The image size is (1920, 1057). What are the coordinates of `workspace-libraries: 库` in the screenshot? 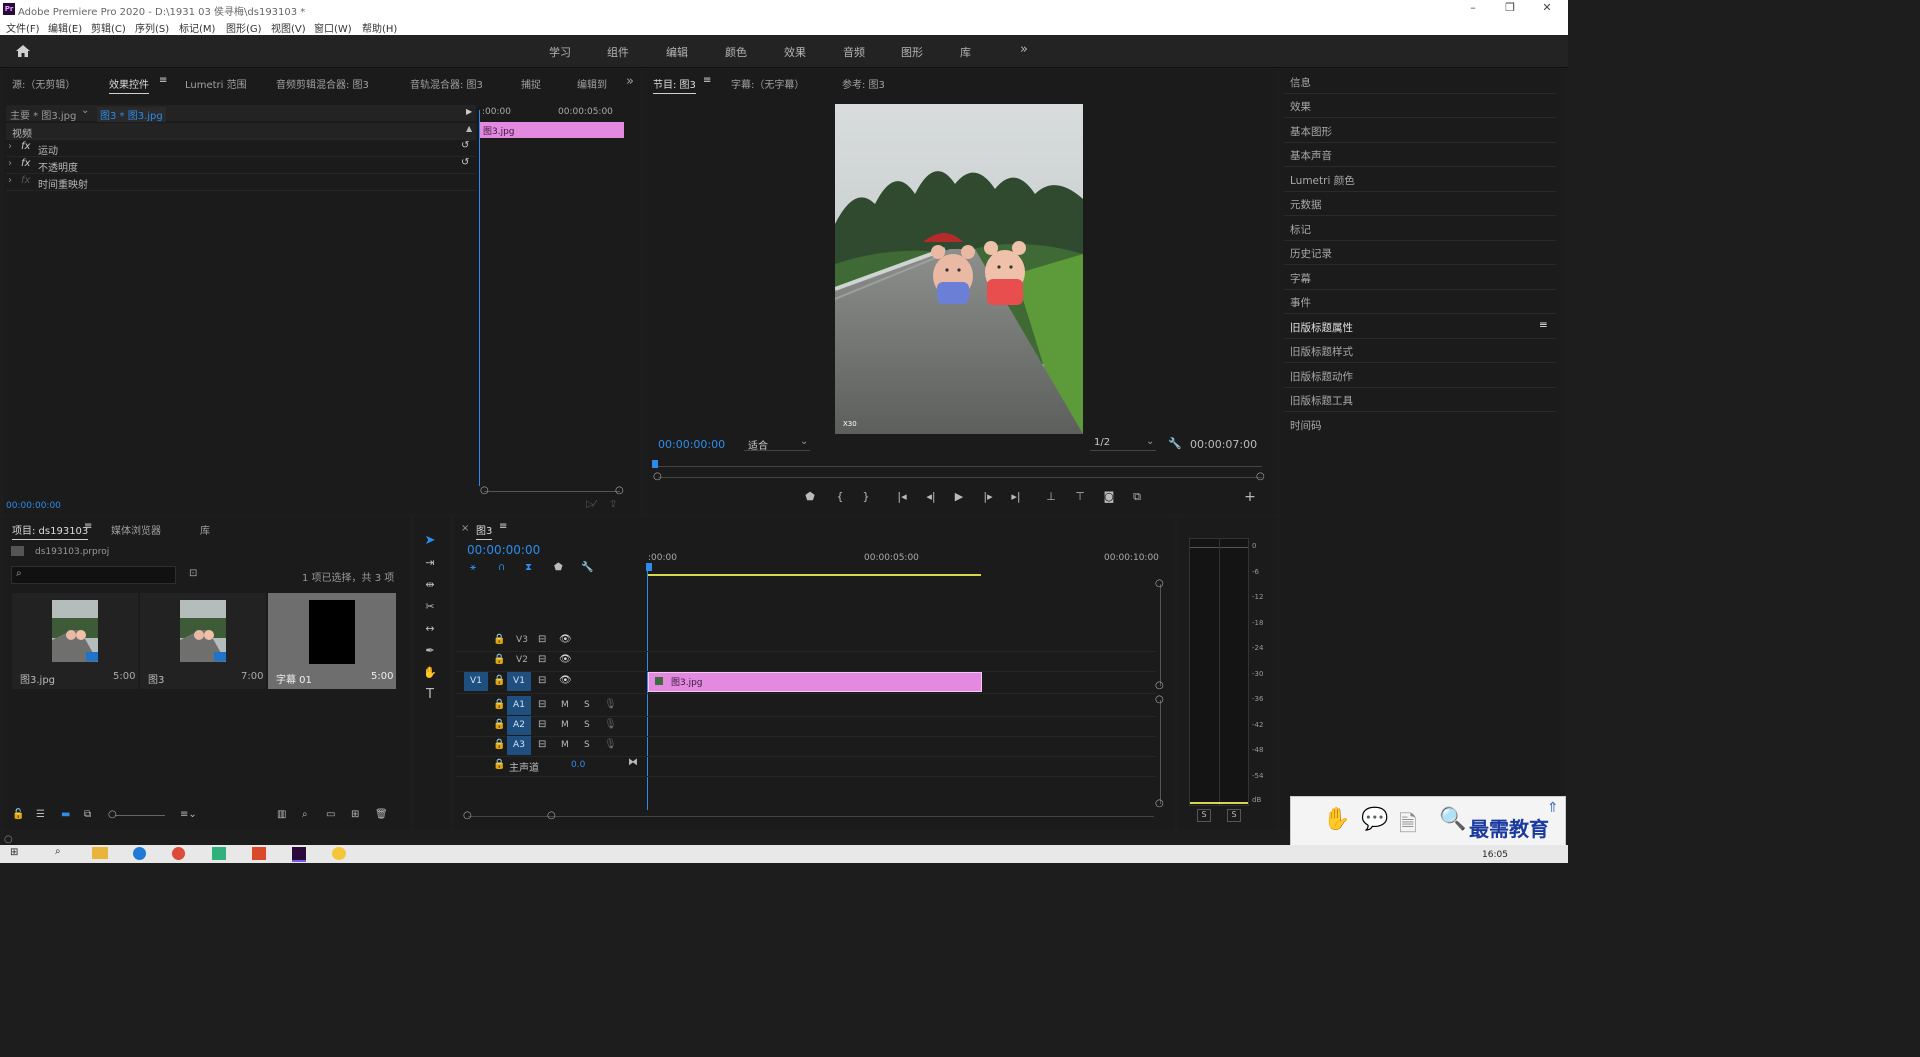 It's located at (965, 52).